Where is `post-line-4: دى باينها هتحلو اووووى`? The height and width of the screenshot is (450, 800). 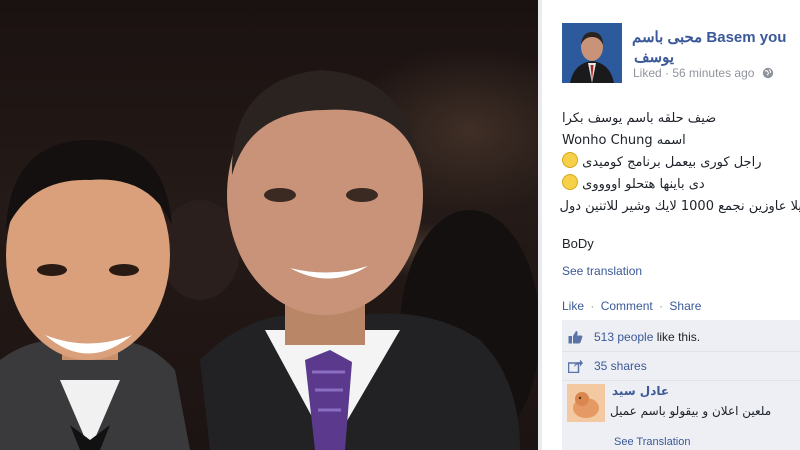 post-line-4: دى باينها هتحلو اووووى is located at coordinates (643, 184).